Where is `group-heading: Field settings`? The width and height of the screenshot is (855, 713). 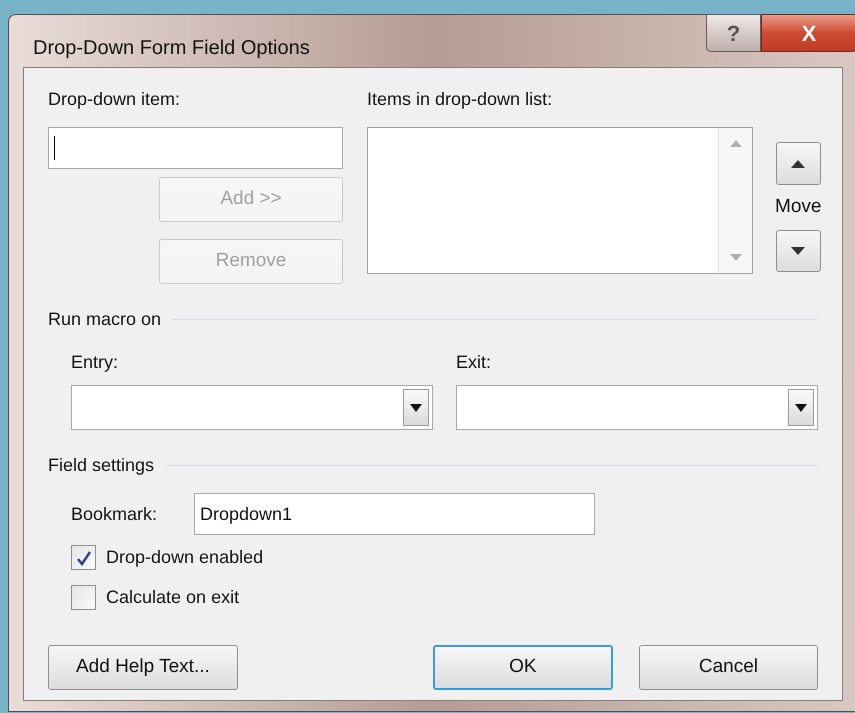
group-heading: Field settings is located at coordinates (101, 465).